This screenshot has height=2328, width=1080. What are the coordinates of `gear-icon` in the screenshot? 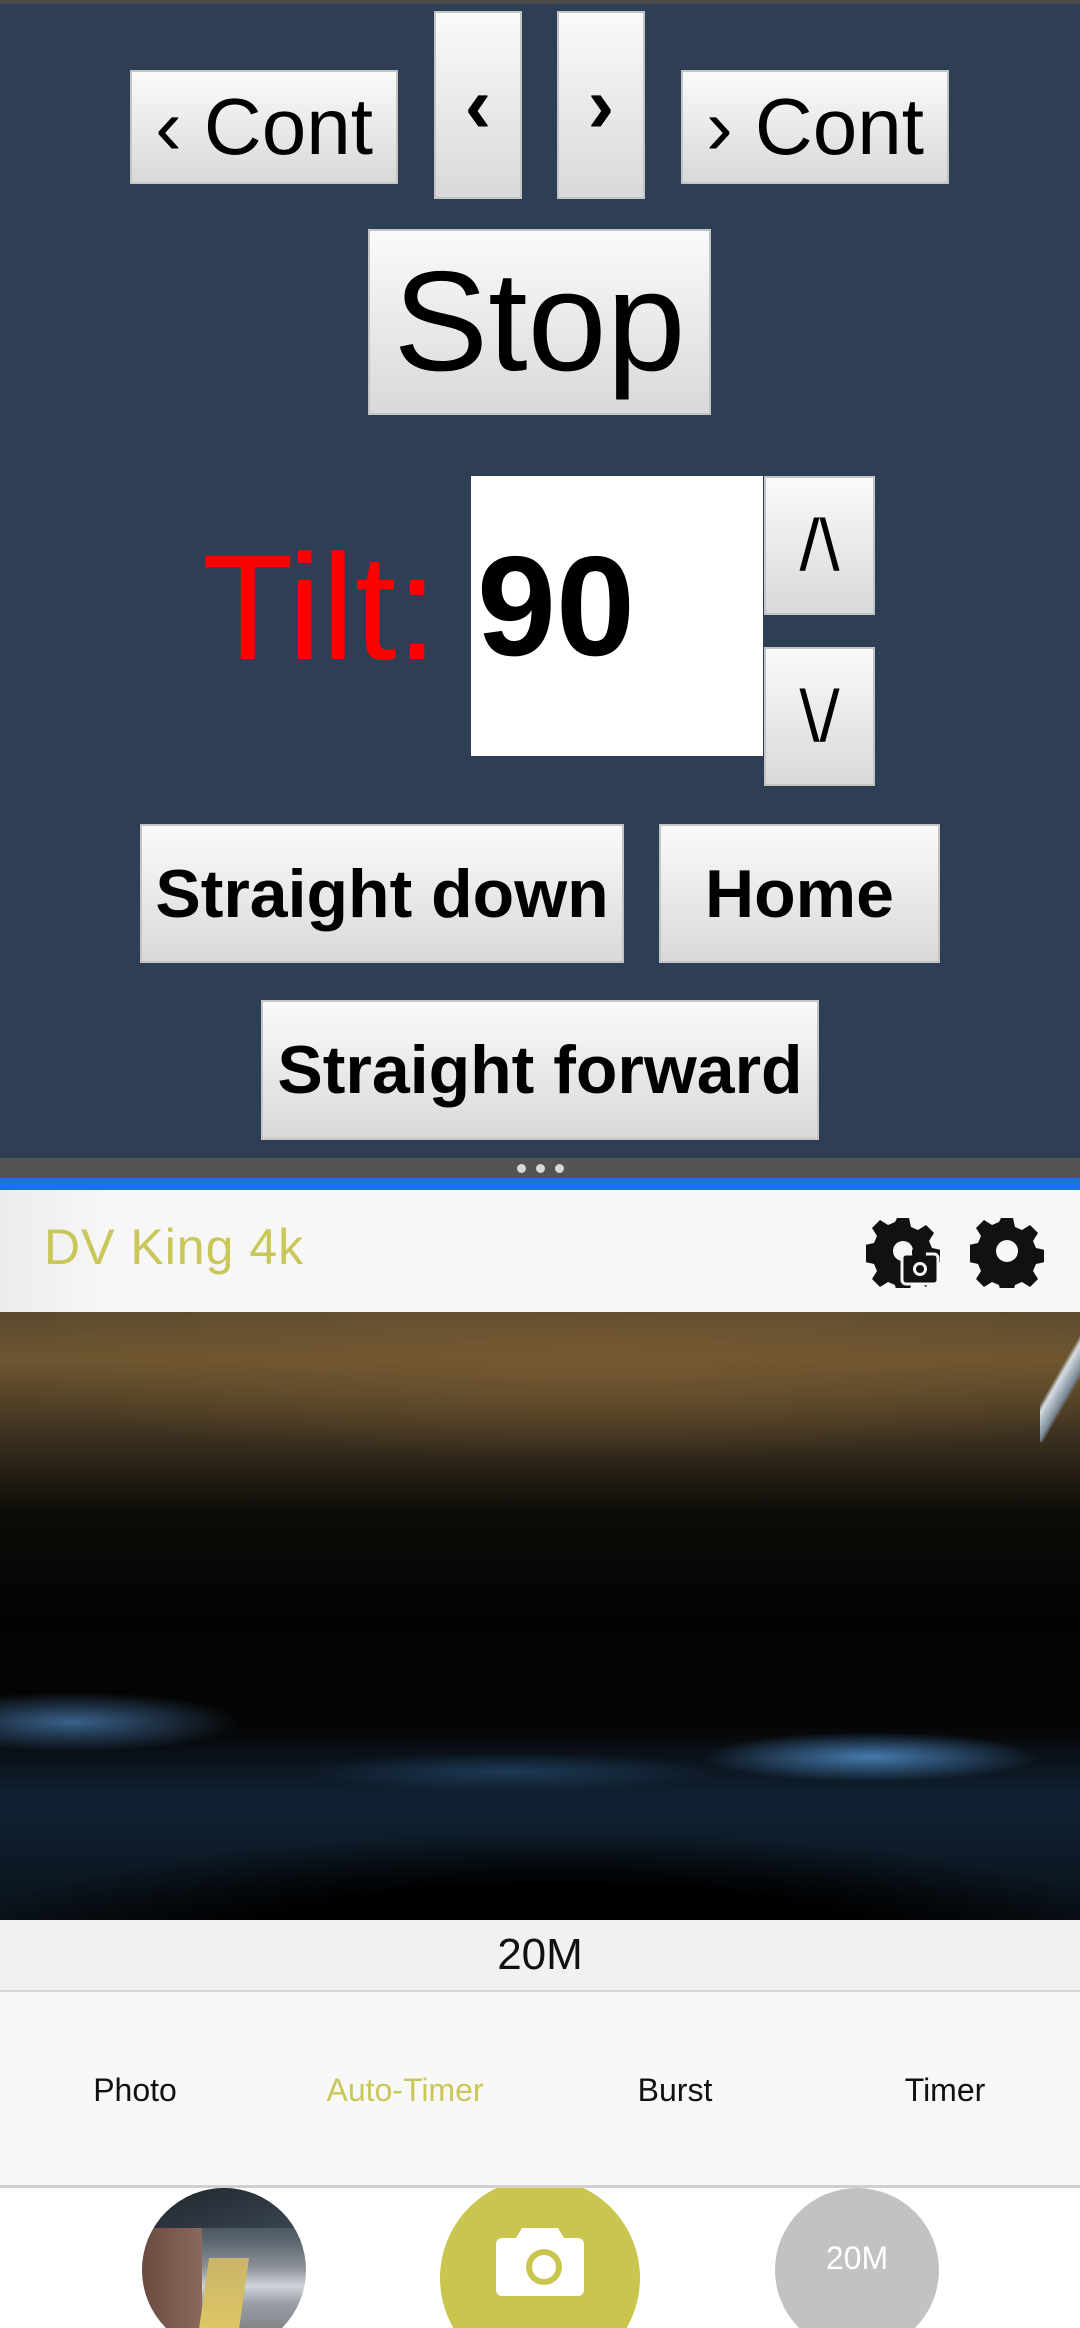 It's located at (1007, 1251).